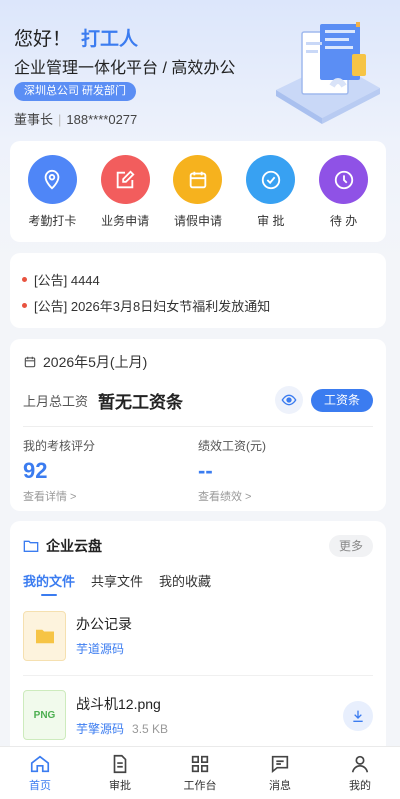  I want to click on message-icon, so click(280, 764).